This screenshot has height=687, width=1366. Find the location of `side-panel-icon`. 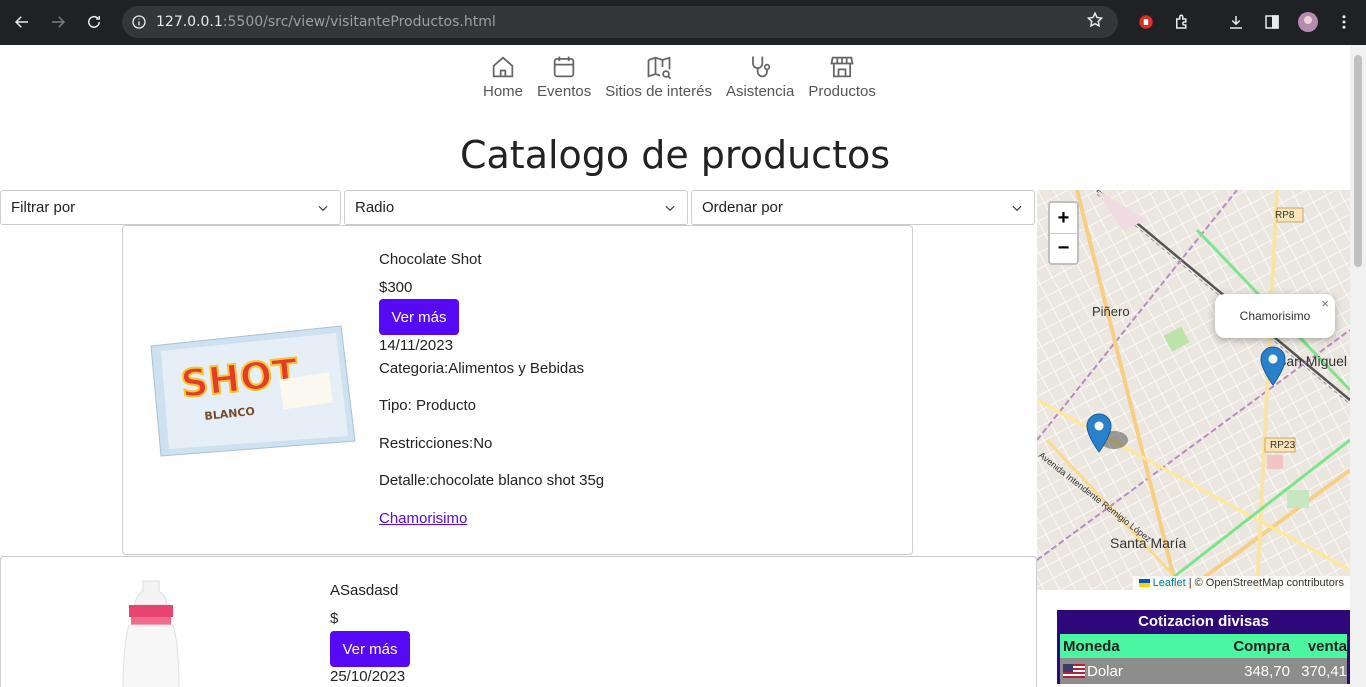

side-panel-icon is located at coordinates (1272, 22).